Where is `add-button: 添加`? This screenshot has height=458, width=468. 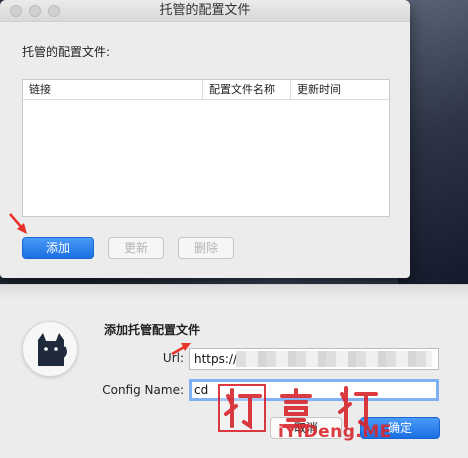
add-button: 添加 is located at coordinates (58, 248).